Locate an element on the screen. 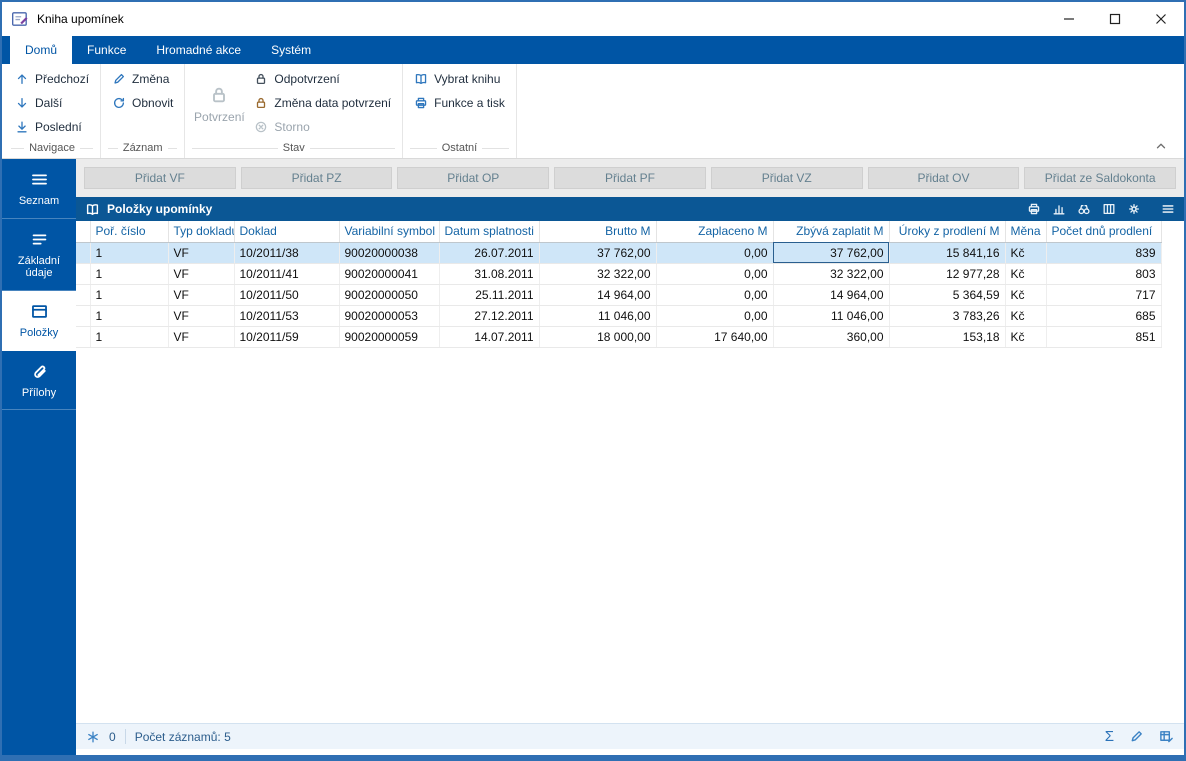 This screenshot has height=761, width=1186. chart-icon is located at coordinates (1059, 209).